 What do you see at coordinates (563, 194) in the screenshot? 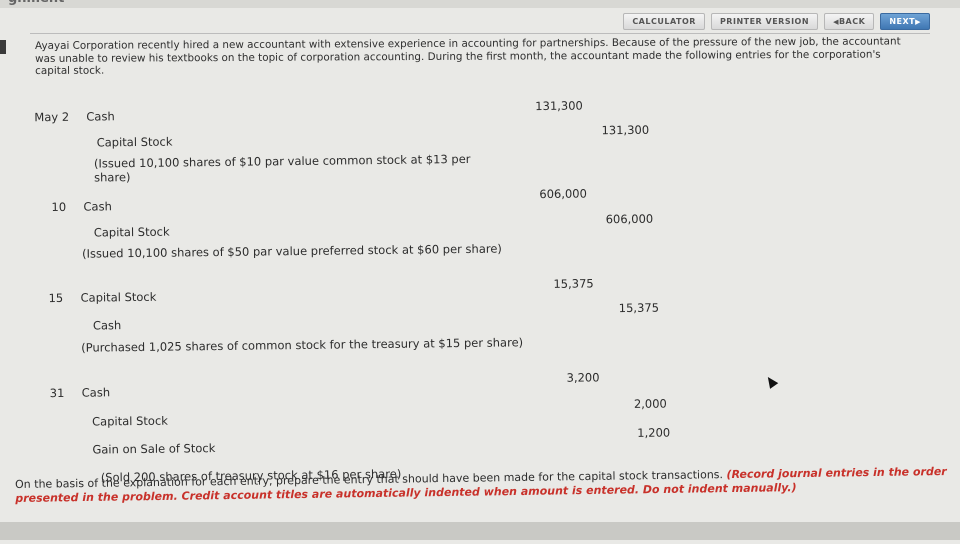
I see `debit-amount: 606,000` at bounding box center [563, 194].